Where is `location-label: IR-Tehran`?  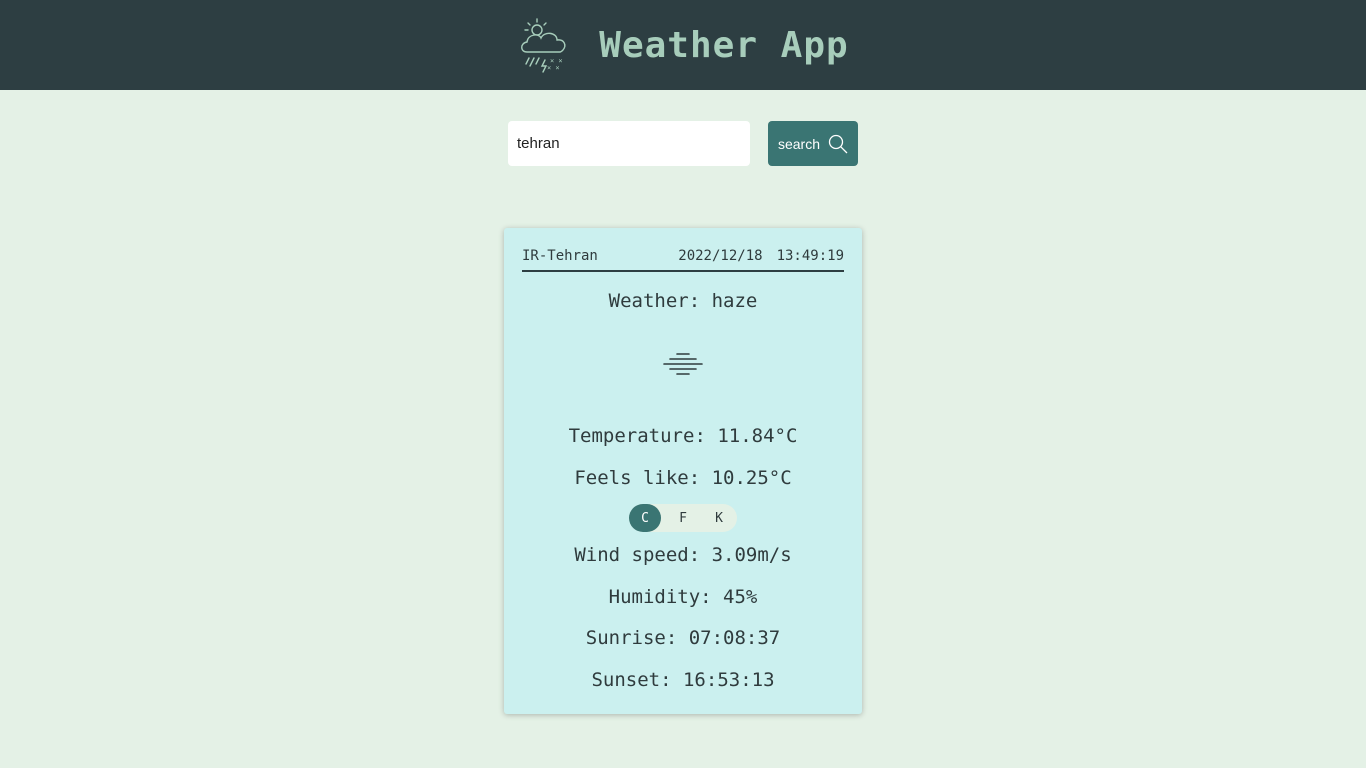 location-label: IR-Tehran is located at coordinates (560, 256).